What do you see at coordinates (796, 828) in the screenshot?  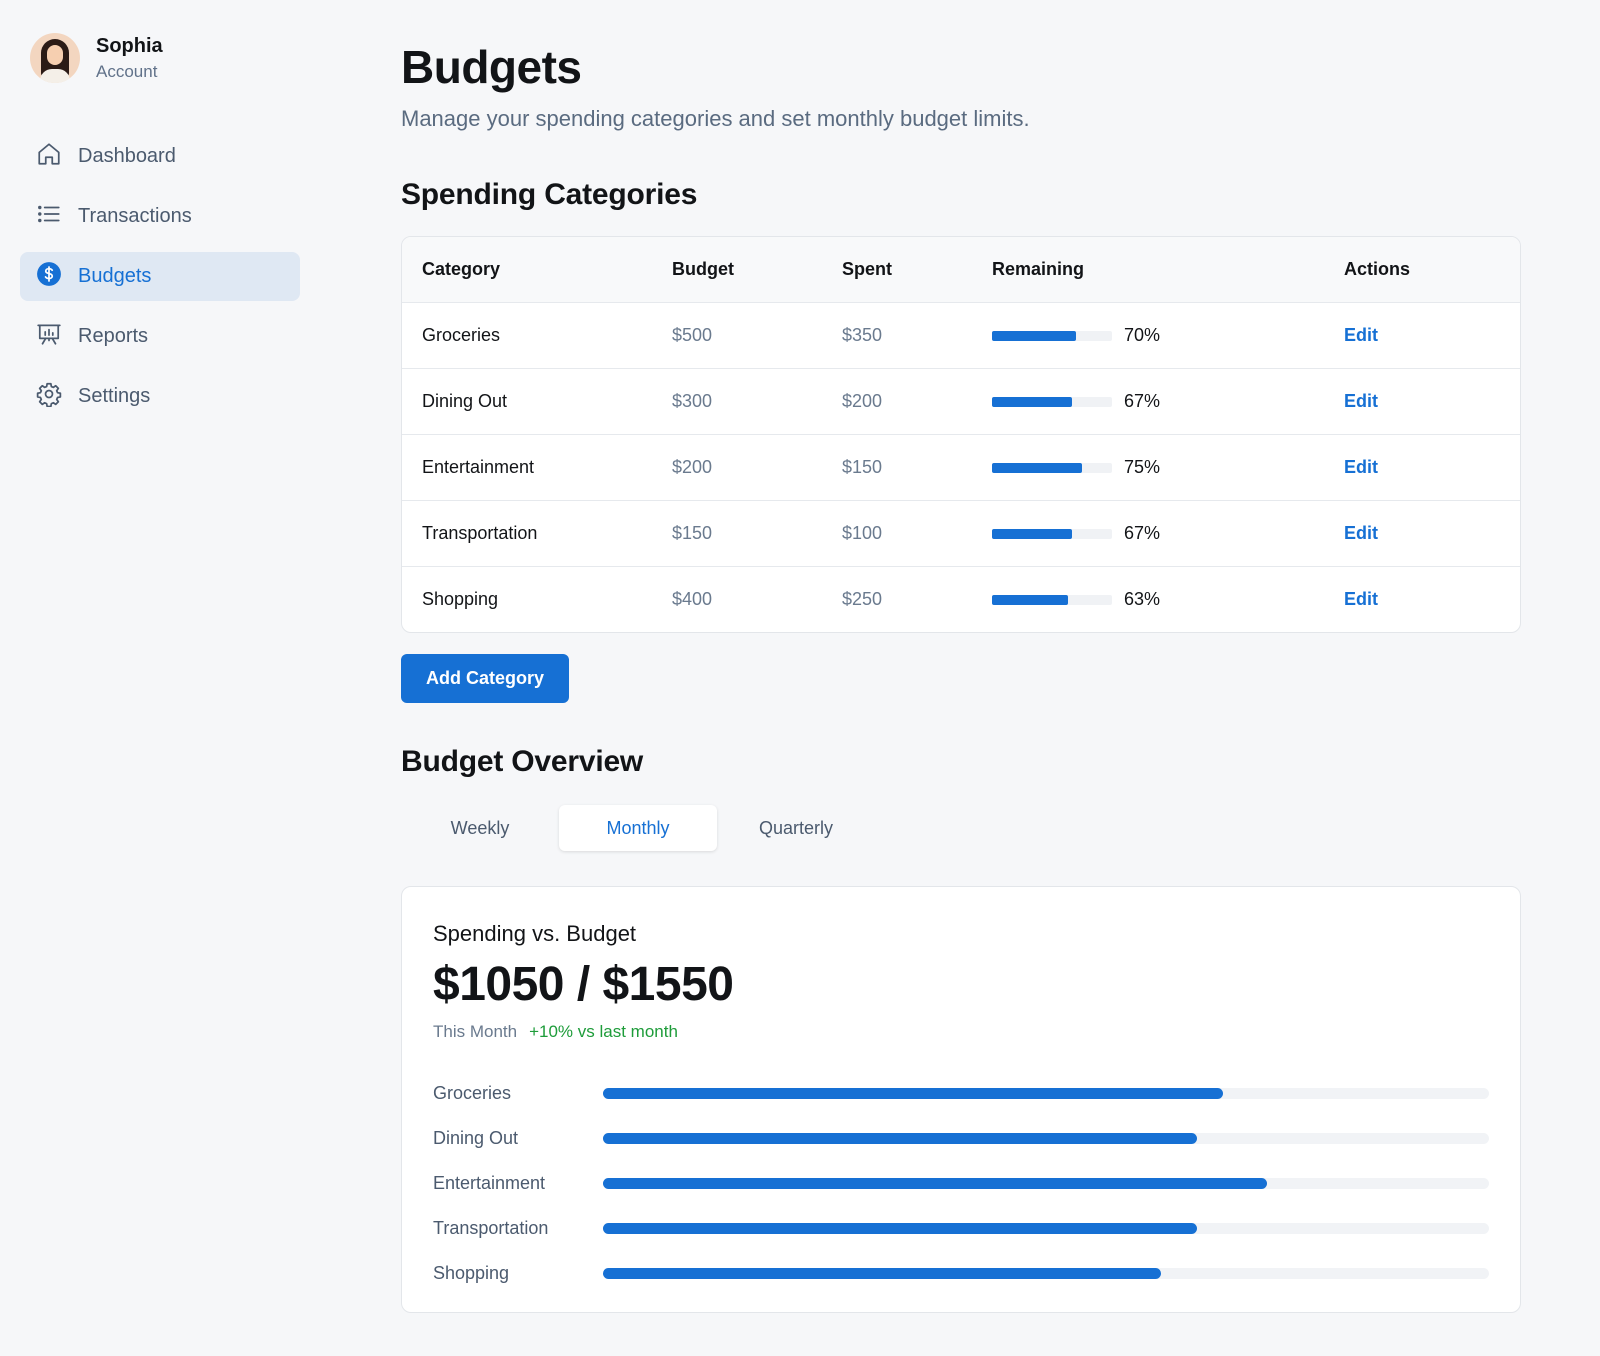 I see `tab-quarterly: Quarterly` at bounding box center [796, 828].